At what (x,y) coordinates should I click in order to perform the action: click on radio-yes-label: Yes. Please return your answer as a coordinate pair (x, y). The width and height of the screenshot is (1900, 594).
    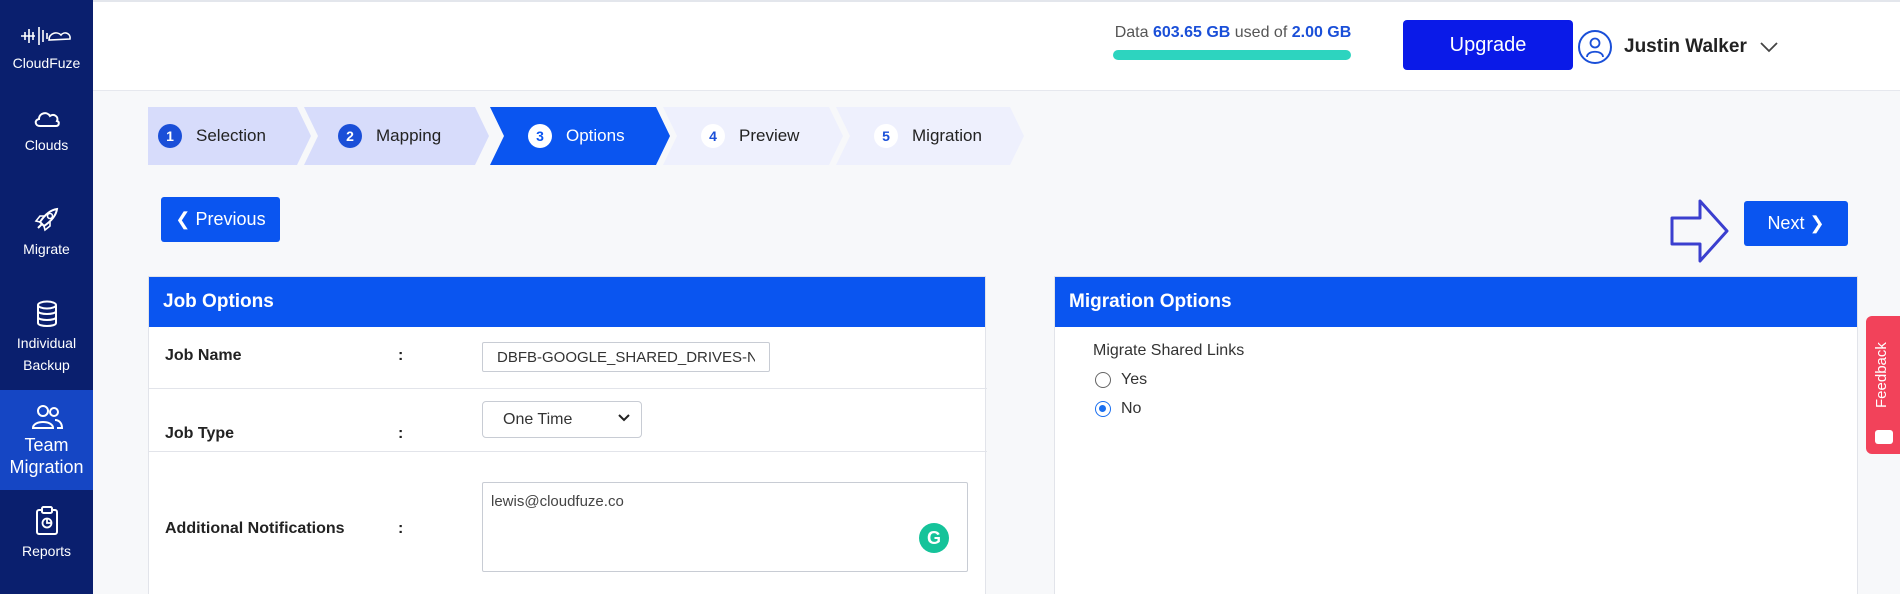
    Looking at the image, I should click on (1134, 379).